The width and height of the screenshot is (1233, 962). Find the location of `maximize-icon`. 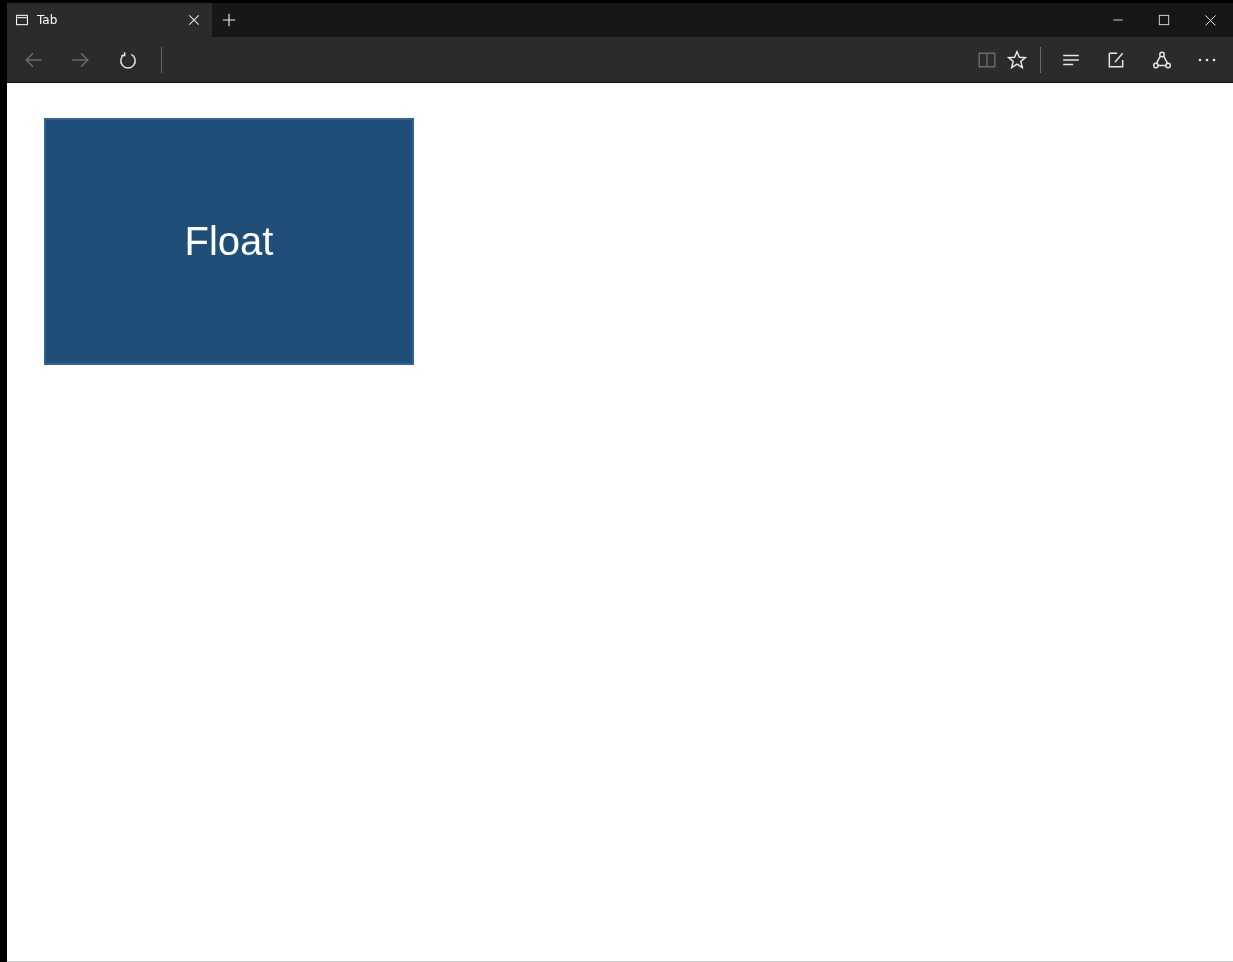

maximize-icon is located at coordinates (1164, 20).